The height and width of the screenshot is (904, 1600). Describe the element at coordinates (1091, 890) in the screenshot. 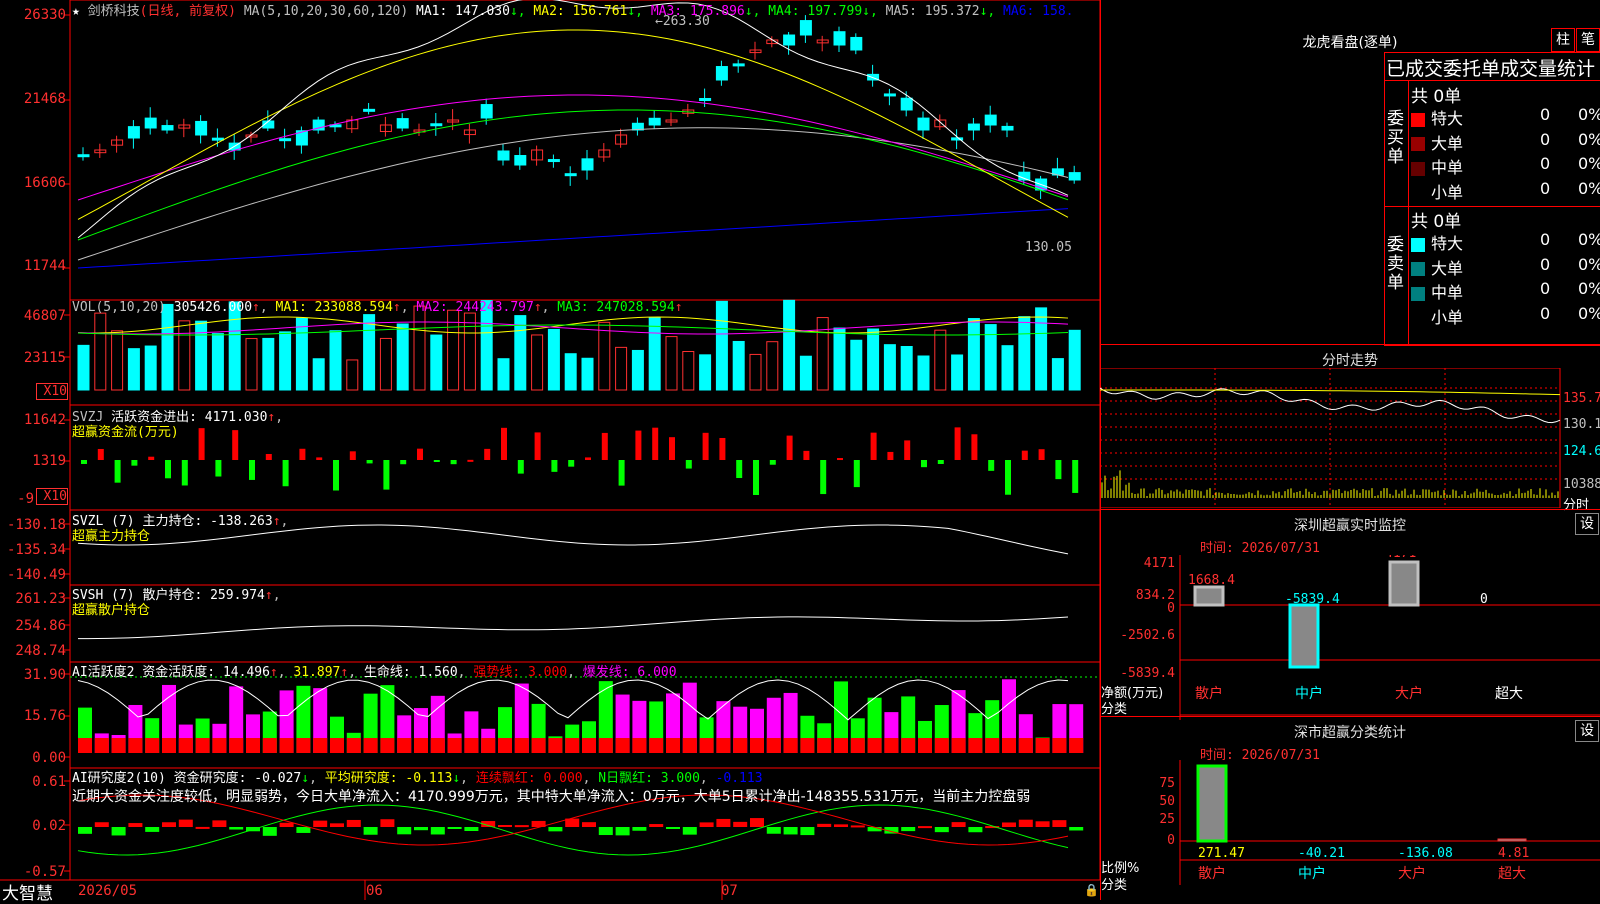

I see `lock-icon: 🔒` at that location.